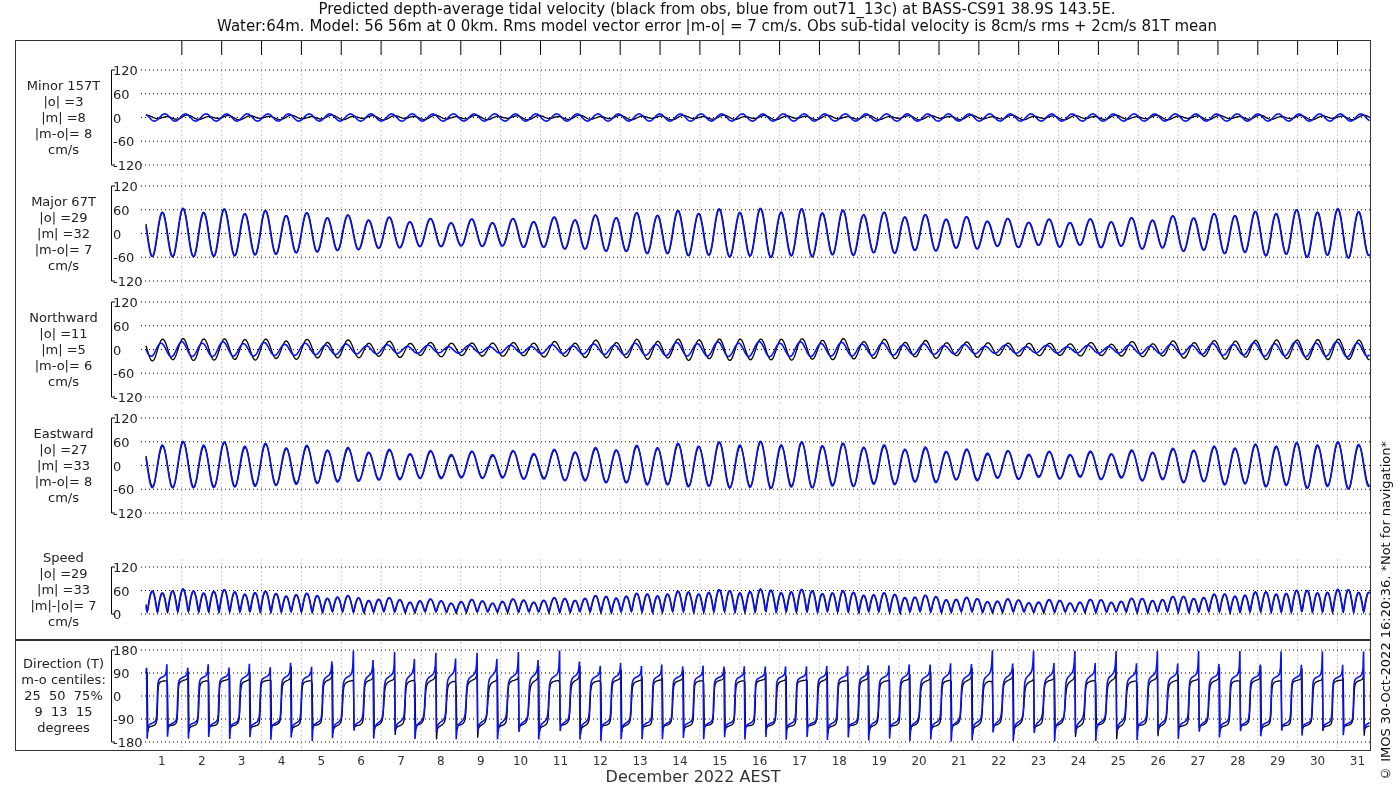 The image size is (1400, 800). Describe the element at coordinates (1158, 761) in the screenshot. I see `day-label: 26` at that location.